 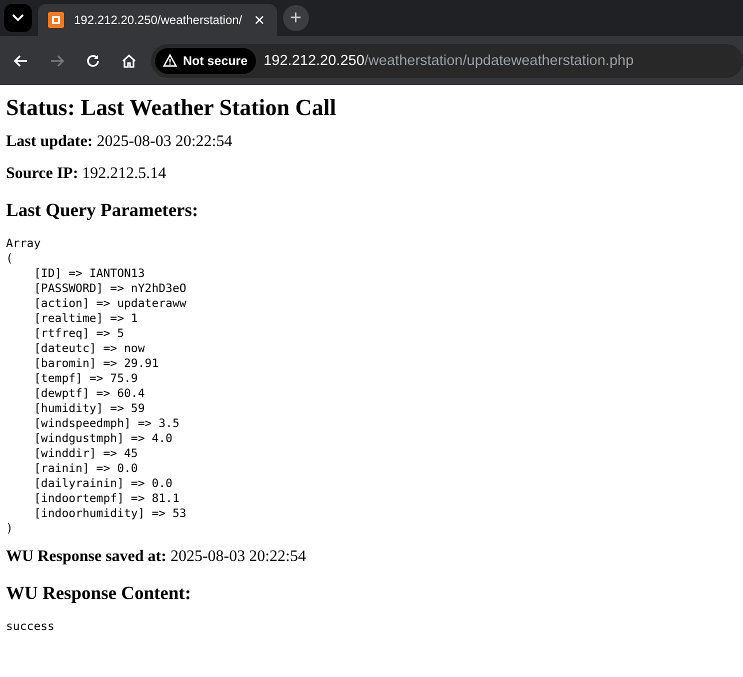 I want to click on source-ip-text: Source IP: 192.212.5.14, so click(x=87, y=174).